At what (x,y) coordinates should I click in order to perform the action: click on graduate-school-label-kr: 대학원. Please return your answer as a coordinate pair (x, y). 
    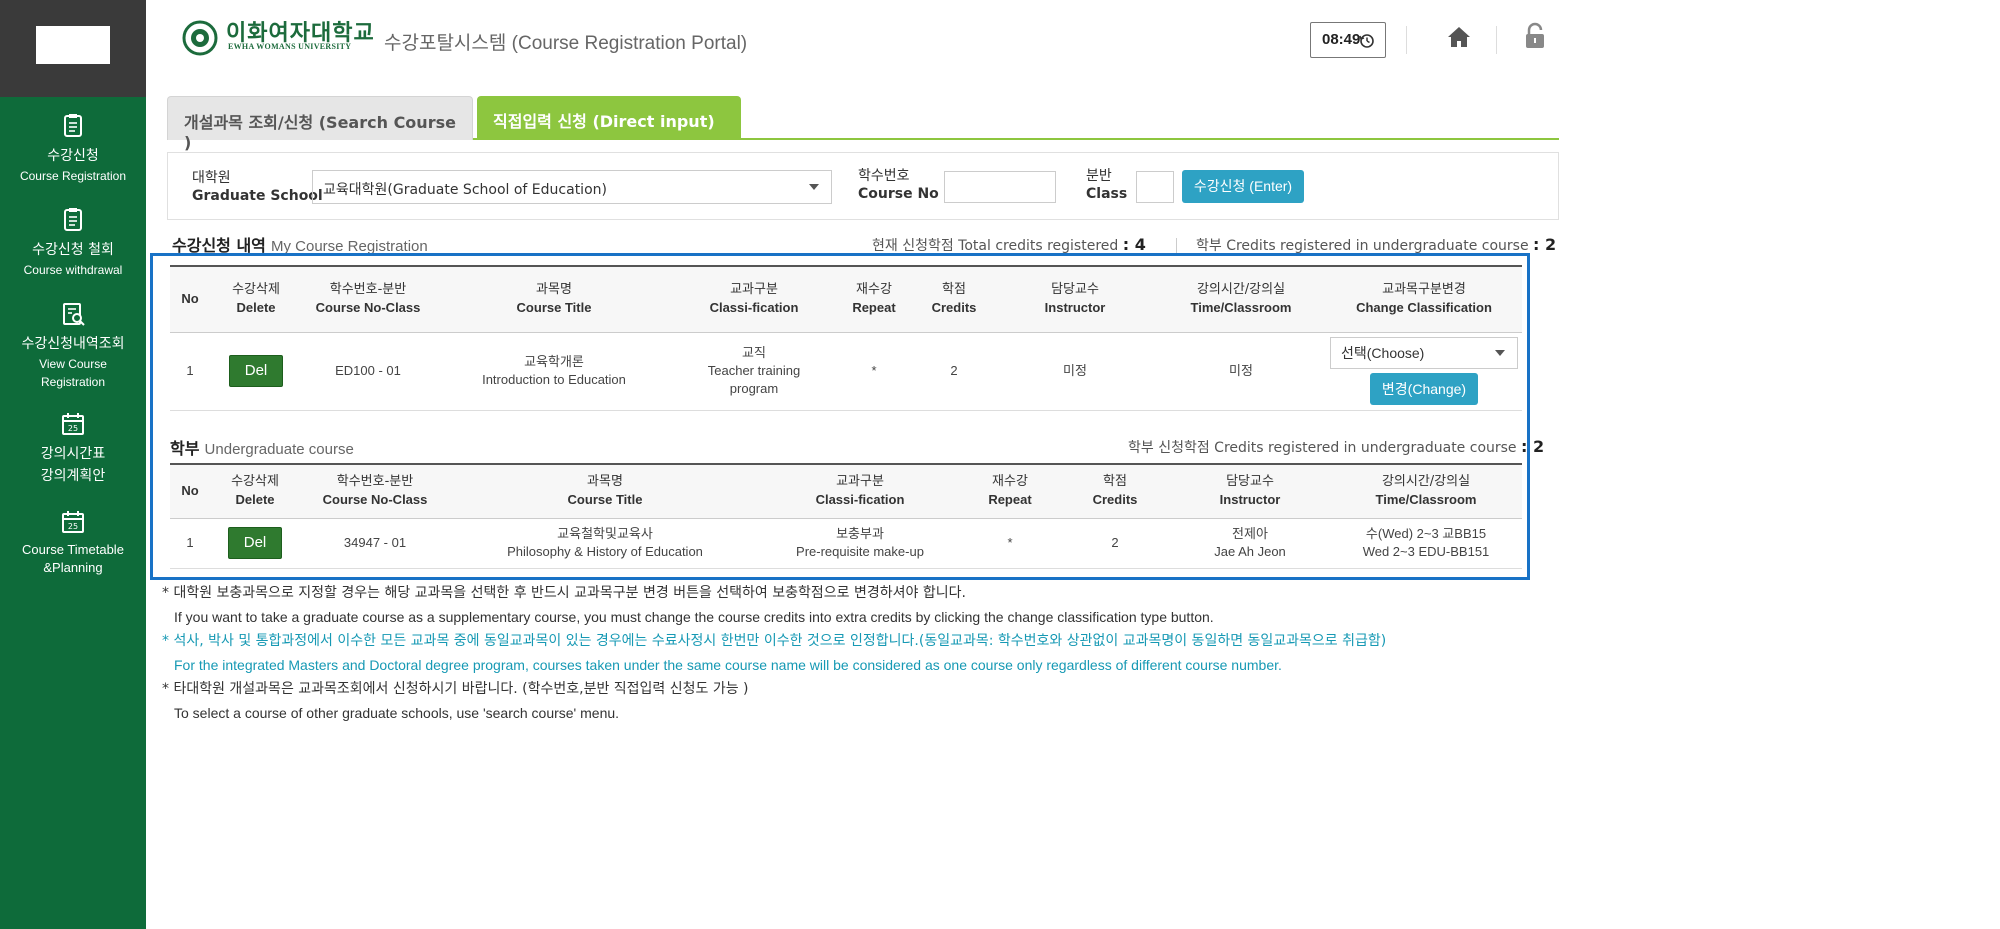
    Looking at the image, I should click on (211, 178).